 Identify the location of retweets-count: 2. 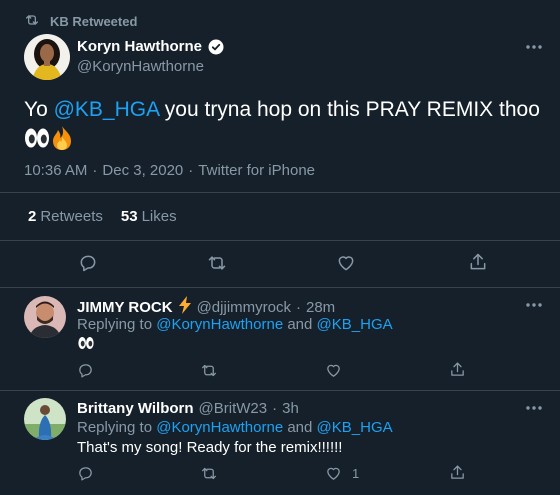
(32, 216).